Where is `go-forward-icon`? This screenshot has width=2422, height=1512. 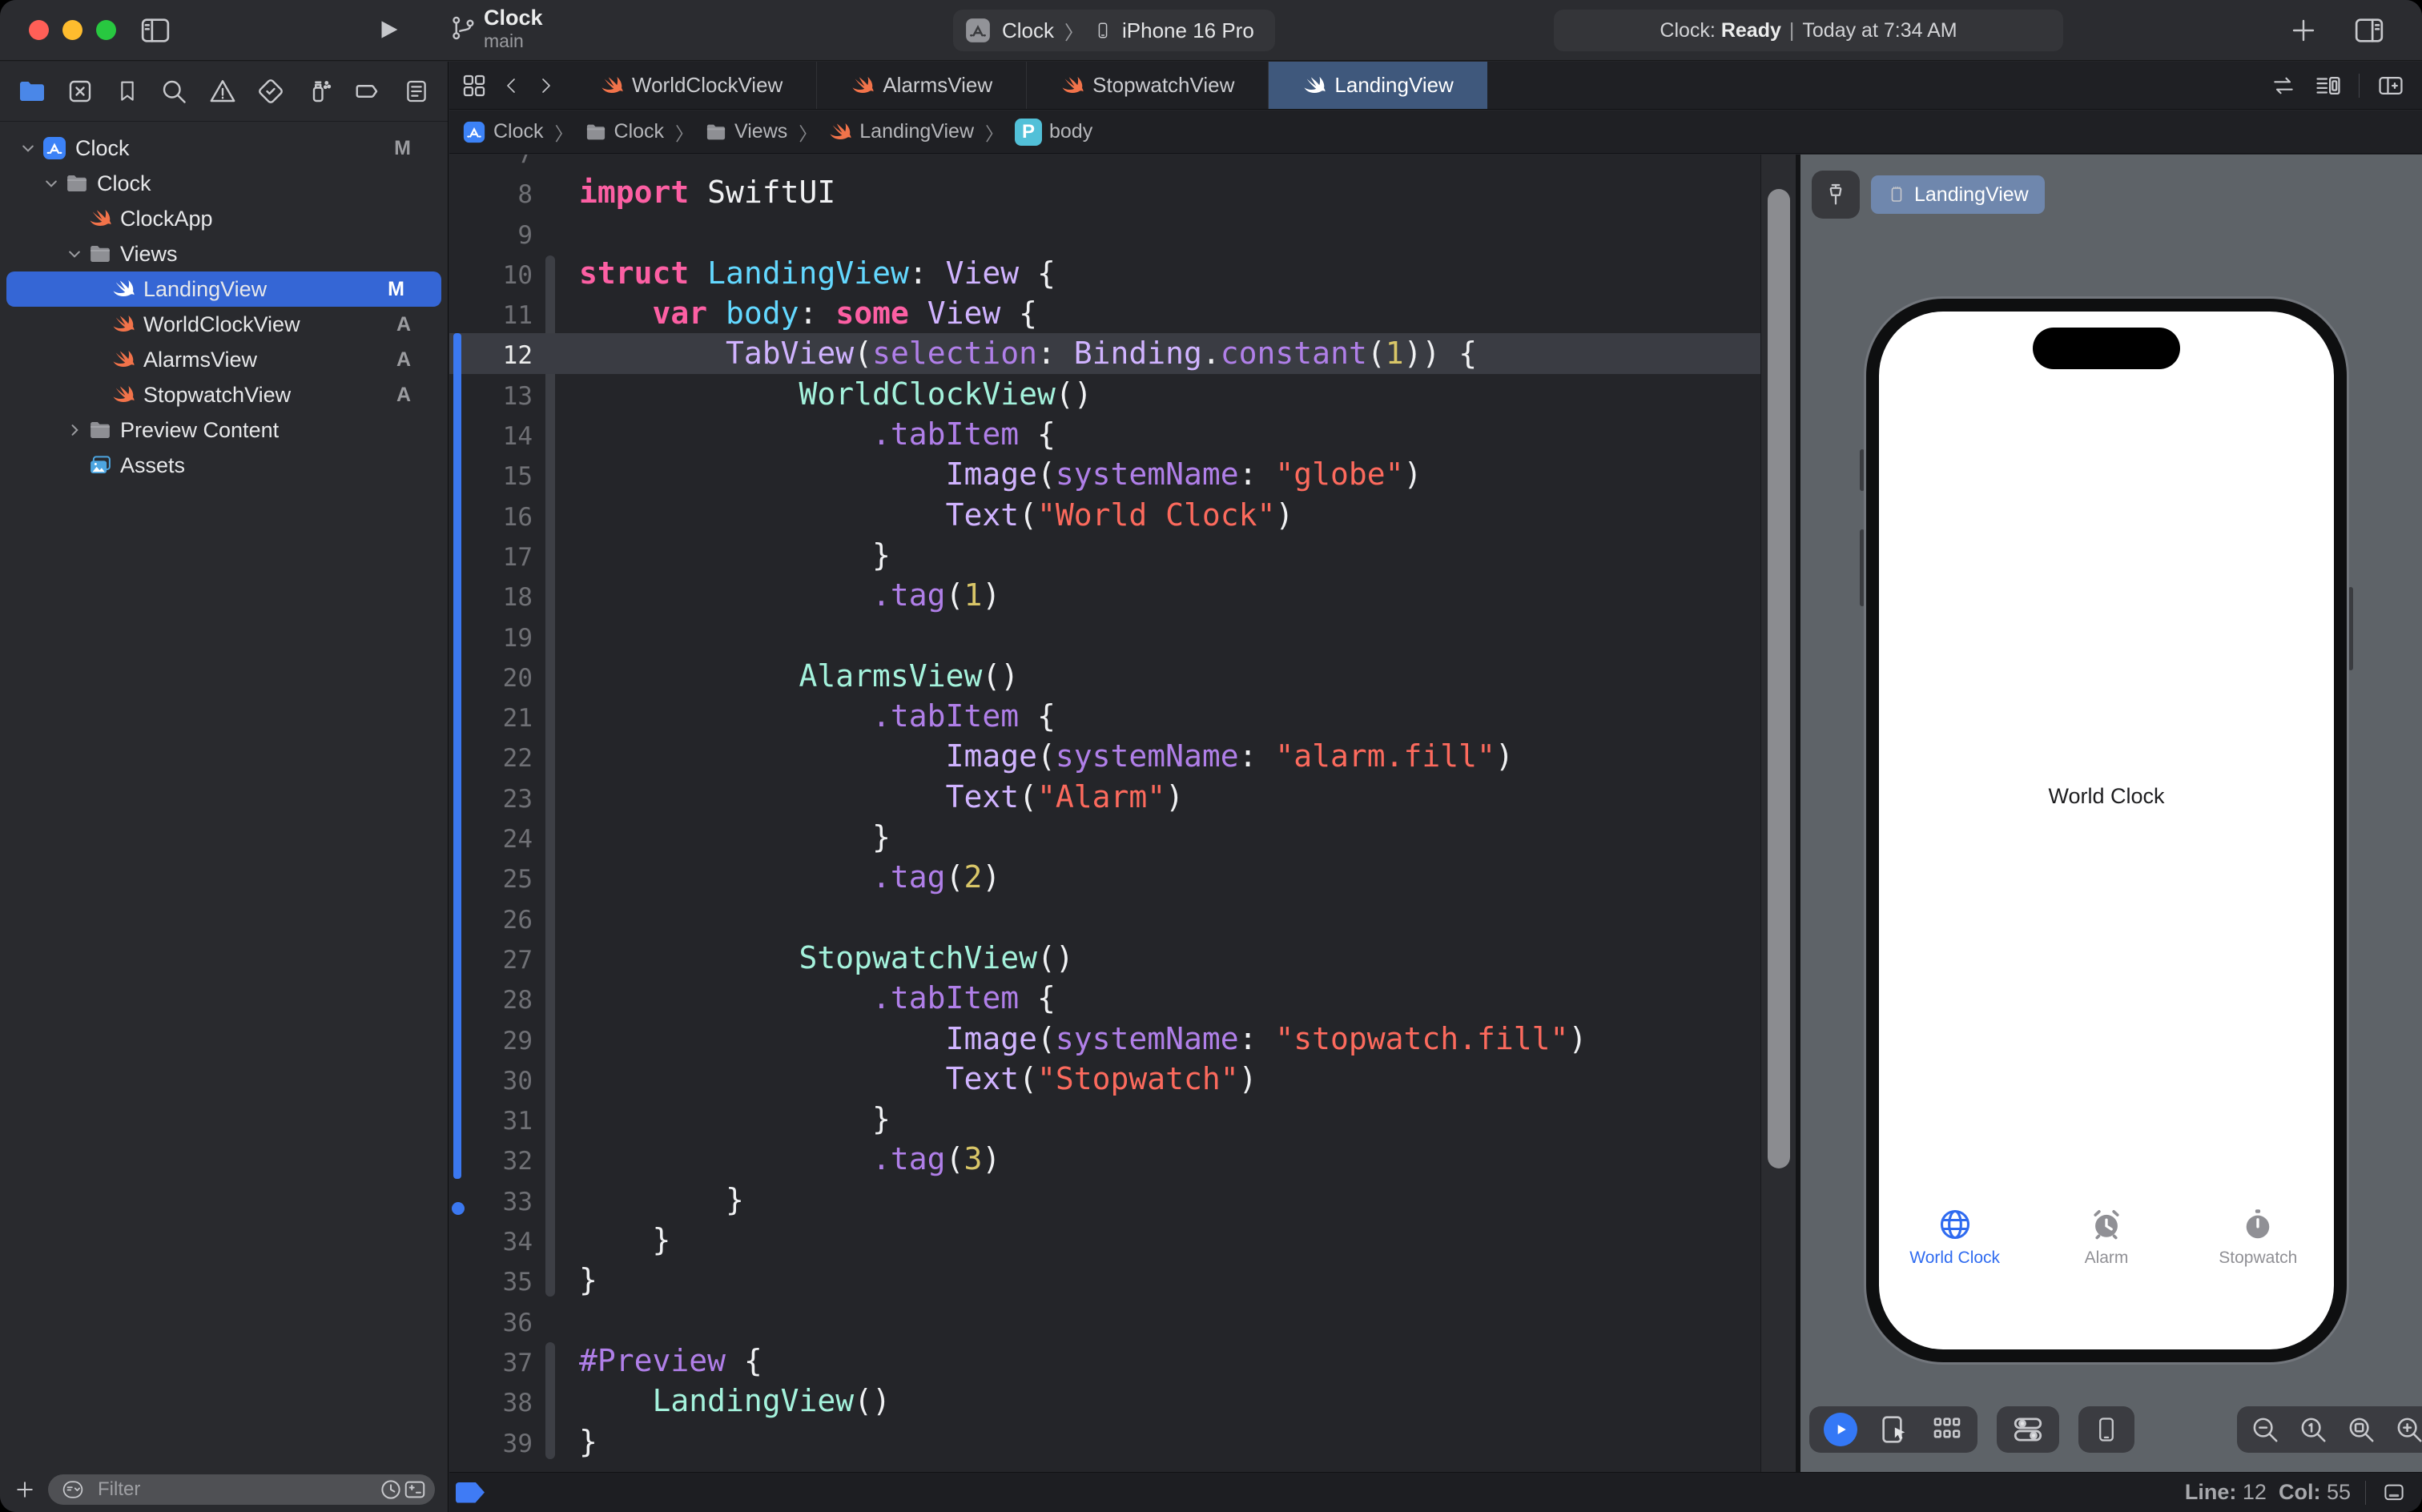 go-forward-icon is located at coordinates (545, 86).